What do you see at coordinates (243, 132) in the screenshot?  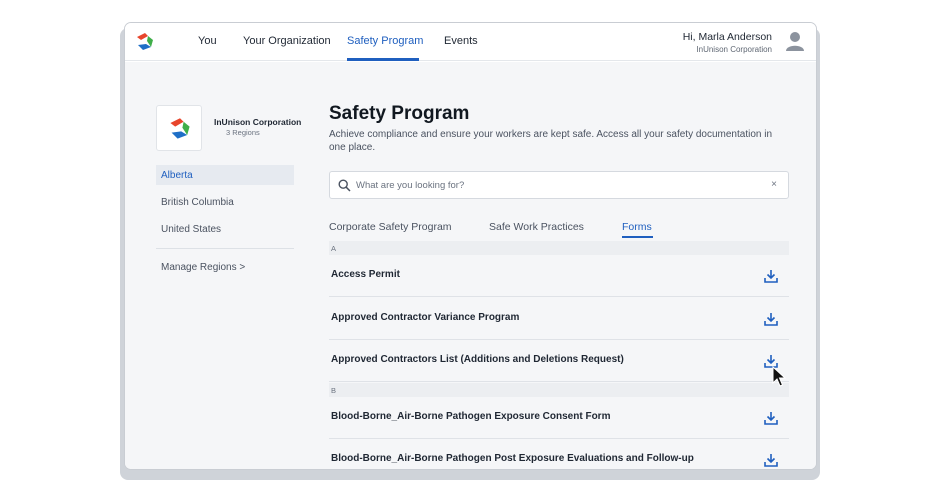 I see `organization-region-count: 3 Regions` at bounding box center [243, 132].